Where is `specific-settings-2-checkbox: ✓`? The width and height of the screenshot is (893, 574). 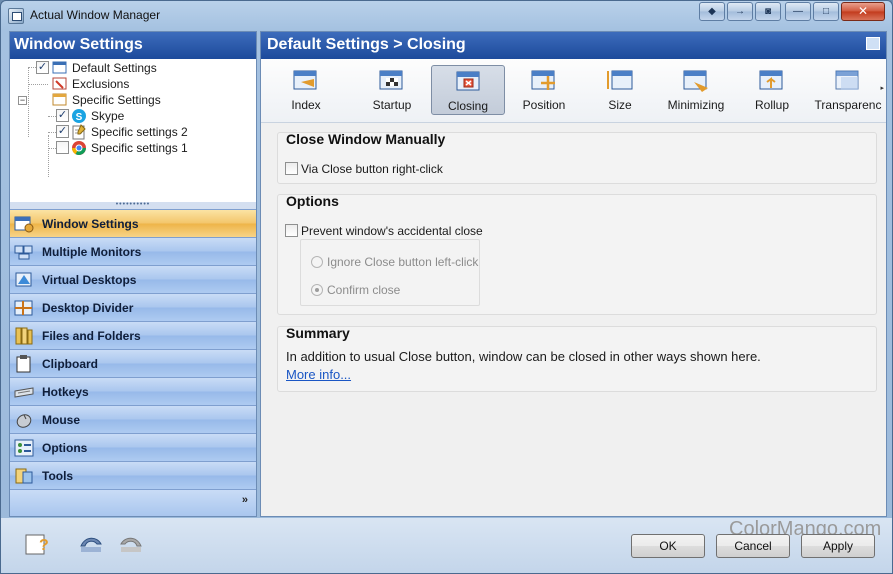
specific-settings-2-checkbox: ✓ is located at coordinates (62, 131).